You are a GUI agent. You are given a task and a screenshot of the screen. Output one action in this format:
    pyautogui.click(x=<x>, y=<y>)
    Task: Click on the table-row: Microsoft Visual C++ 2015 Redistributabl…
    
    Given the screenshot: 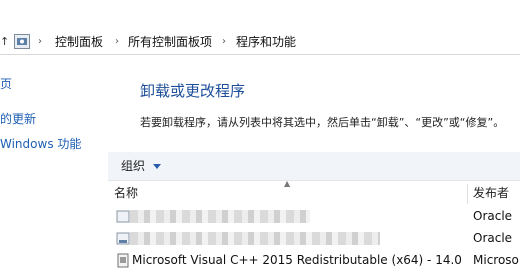 What is the action you would take?
    pyautogui.click(x=314, y=261)
    